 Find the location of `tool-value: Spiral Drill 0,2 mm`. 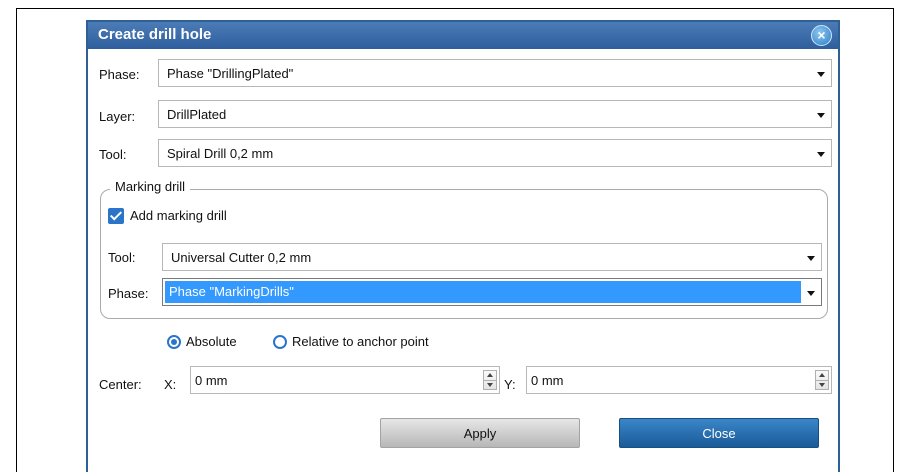

tool-value: Spiral Drill 0,2 mm is located at coordinates (220, 153).